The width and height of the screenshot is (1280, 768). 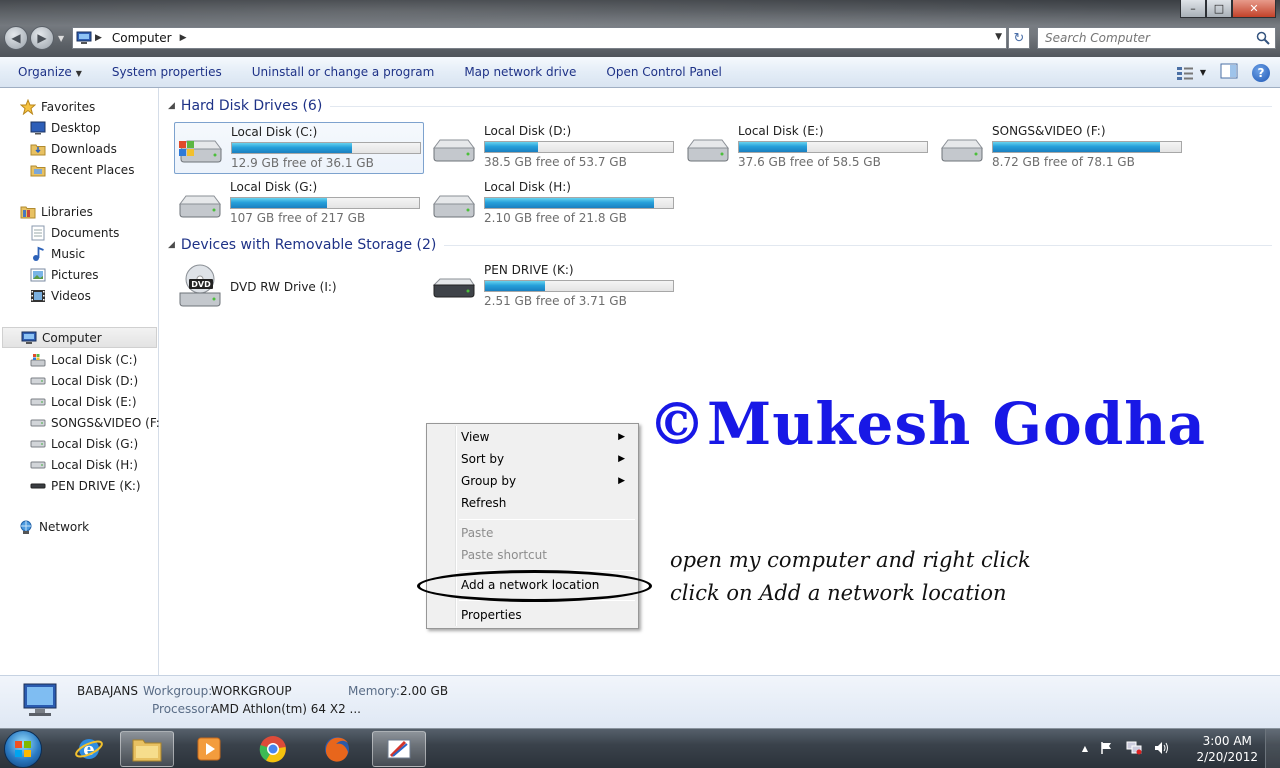 I want to click on taskbar-firefox, so click(x=337, y=749).